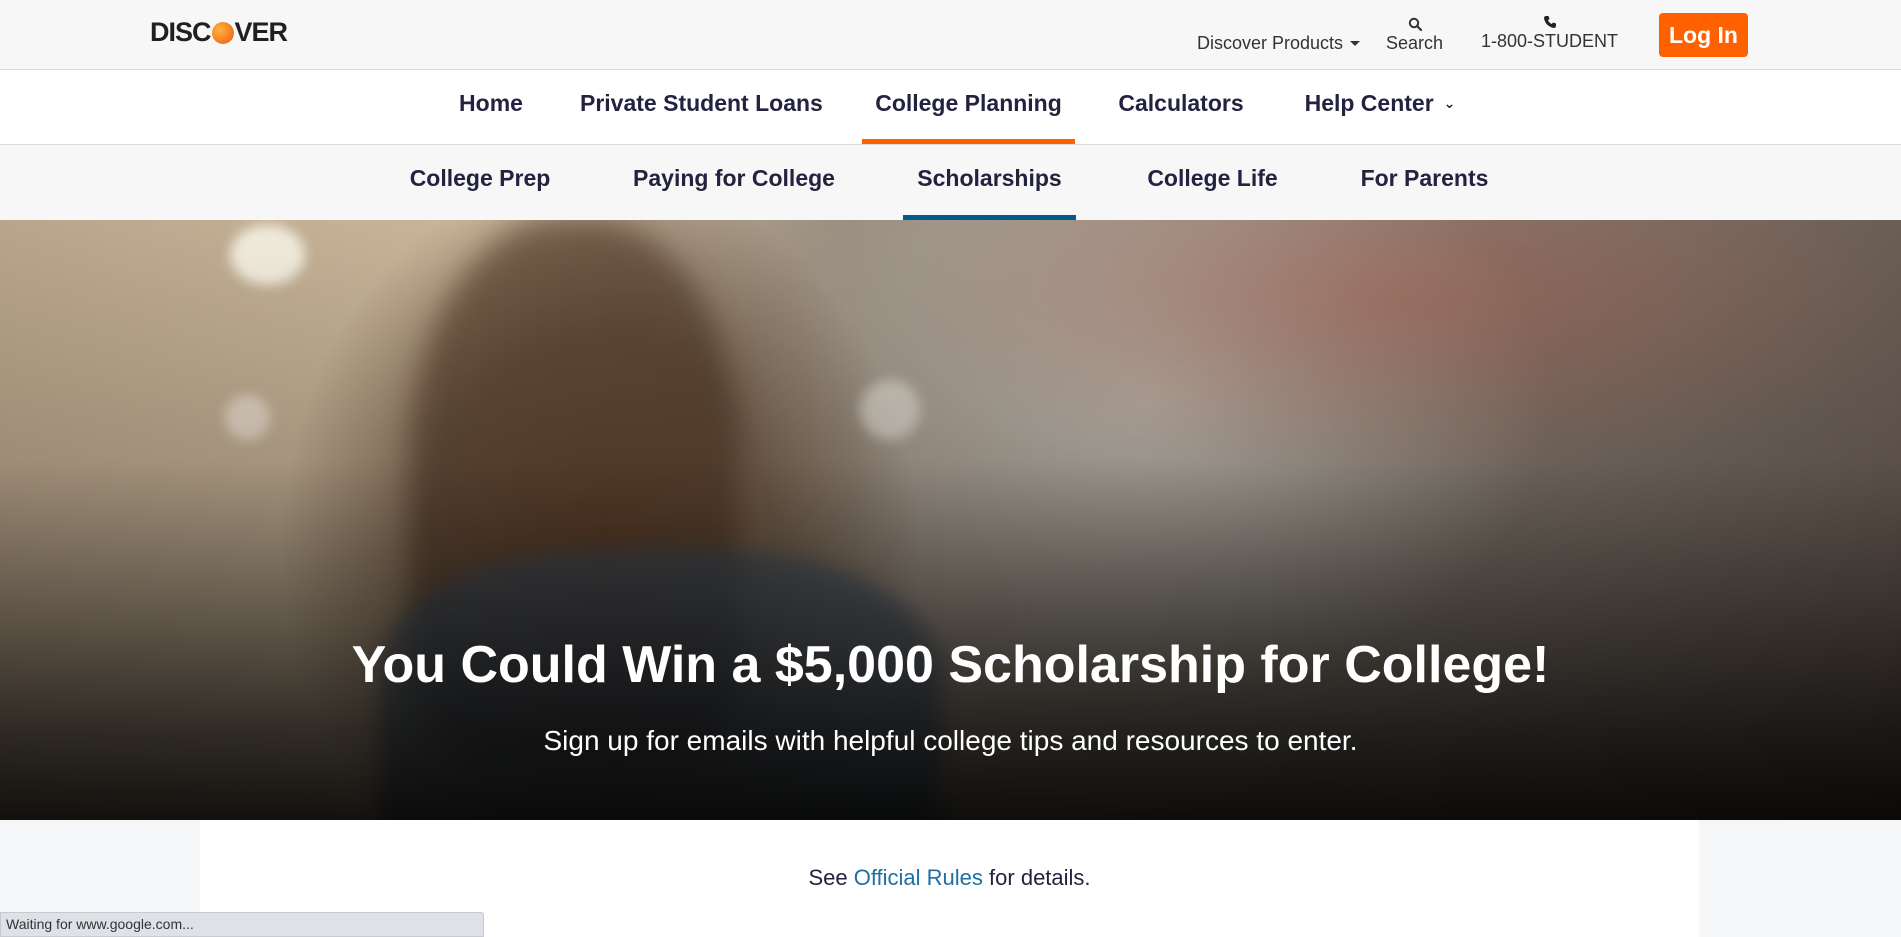 Image resolution: width=1901 pixels, height=937 pixels. I want to click on discover-products-menu: Discover Products, so click(1279, 43).